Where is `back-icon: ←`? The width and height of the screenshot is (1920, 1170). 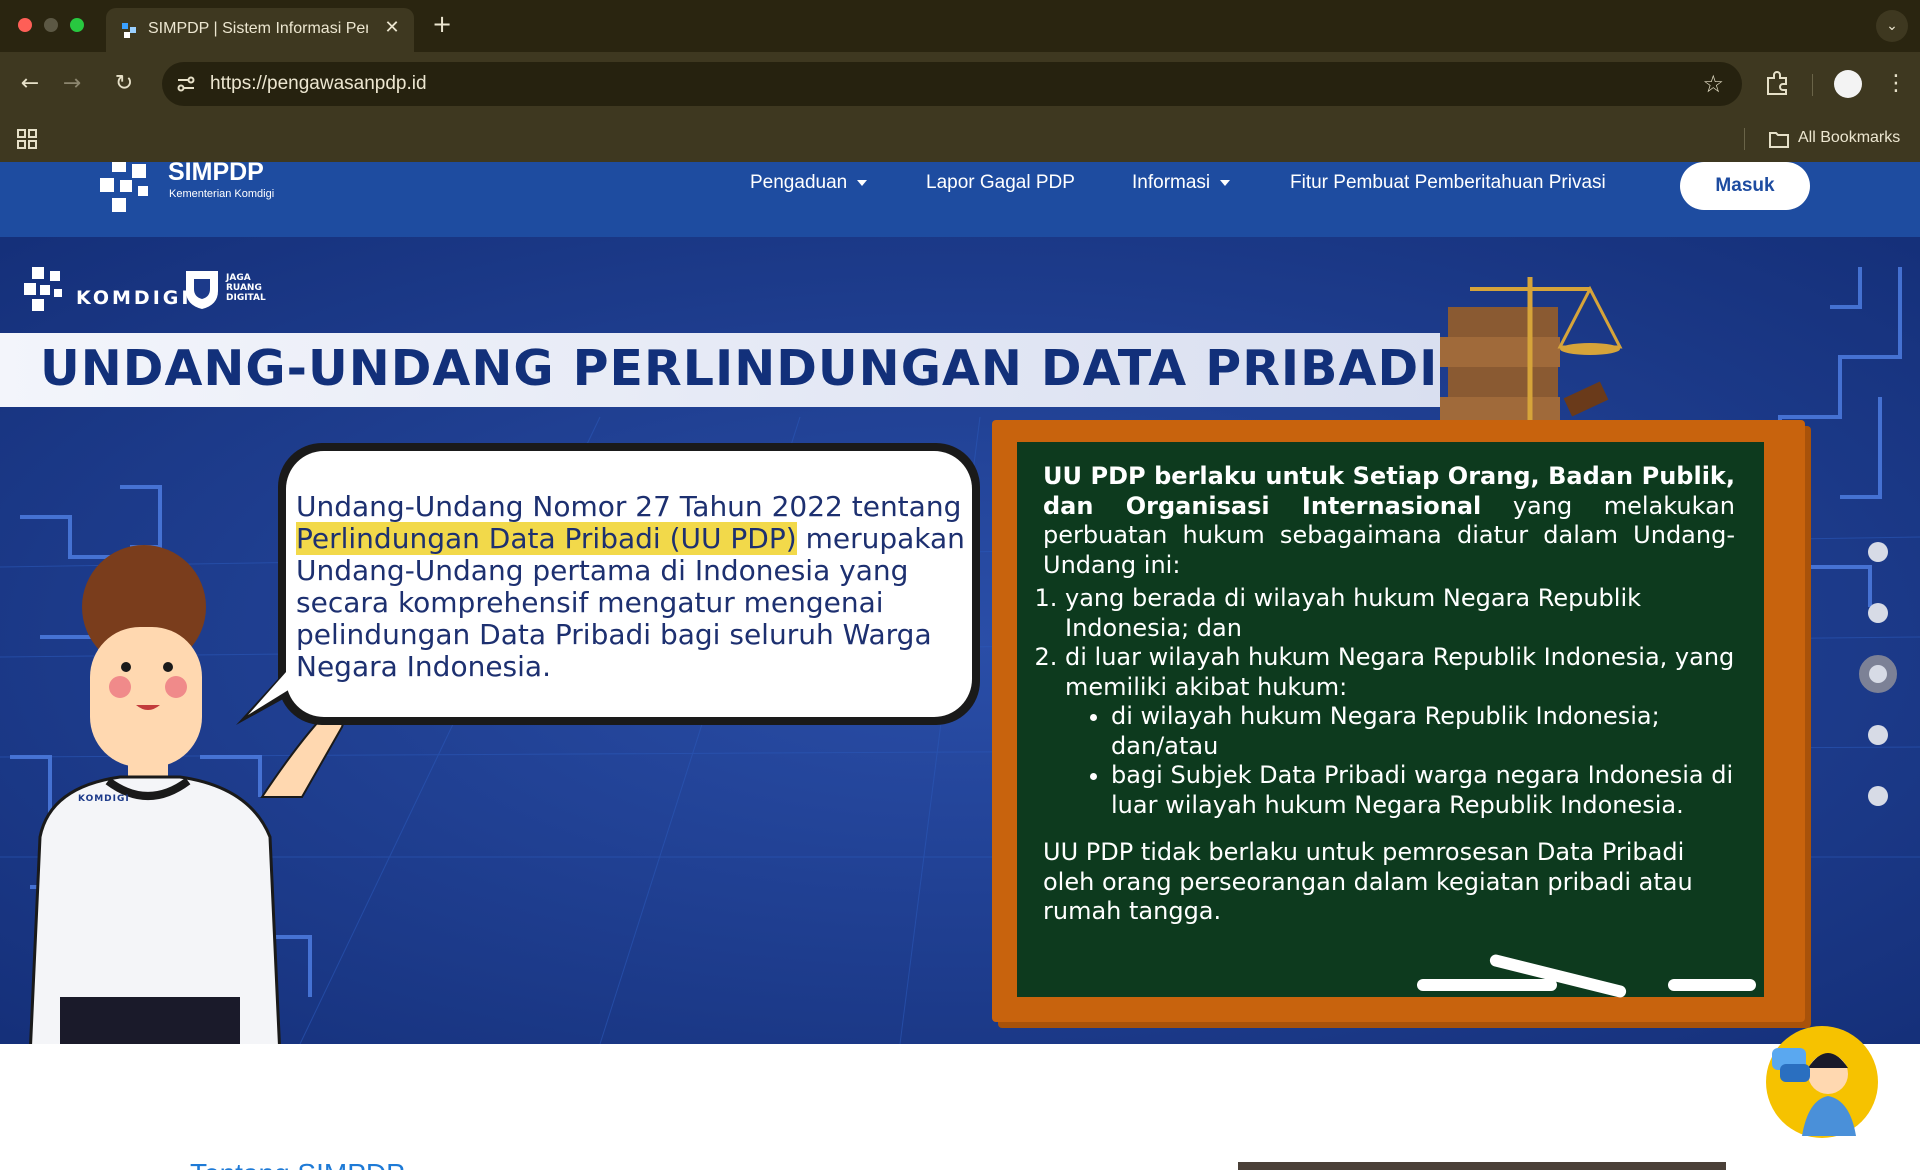 back-icon: ← is located at coordinates (30, 84).